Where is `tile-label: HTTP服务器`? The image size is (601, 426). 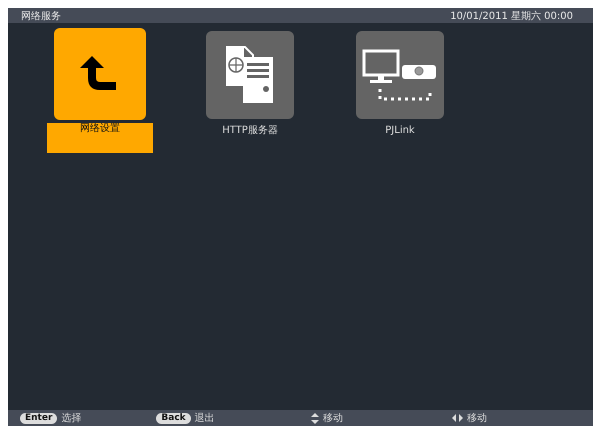
tile-label: HTTP服务器 is located at coordinates (250, 130).